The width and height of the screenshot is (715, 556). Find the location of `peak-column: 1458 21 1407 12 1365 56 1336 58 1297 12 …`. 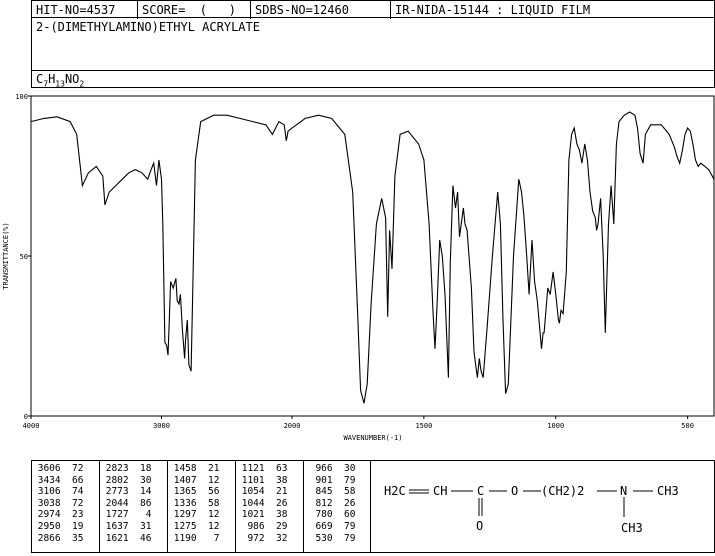

peak-column: 1458 21 1407 12 1365 56 1336 58 1297 12 … is located at coordinates (202, 506).